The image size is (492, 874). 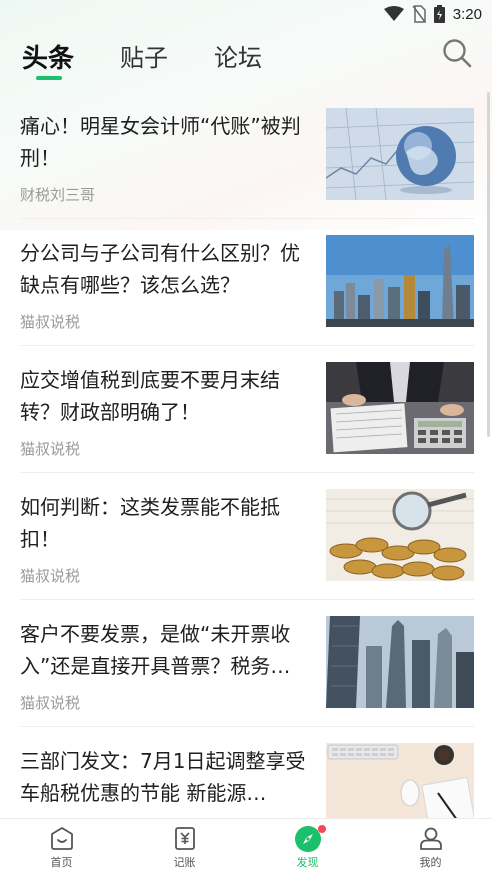 I want to click on article-item: 如何判断：这类发票能不能抵扣！ 猫叔说税, so click(x=247, y=536).